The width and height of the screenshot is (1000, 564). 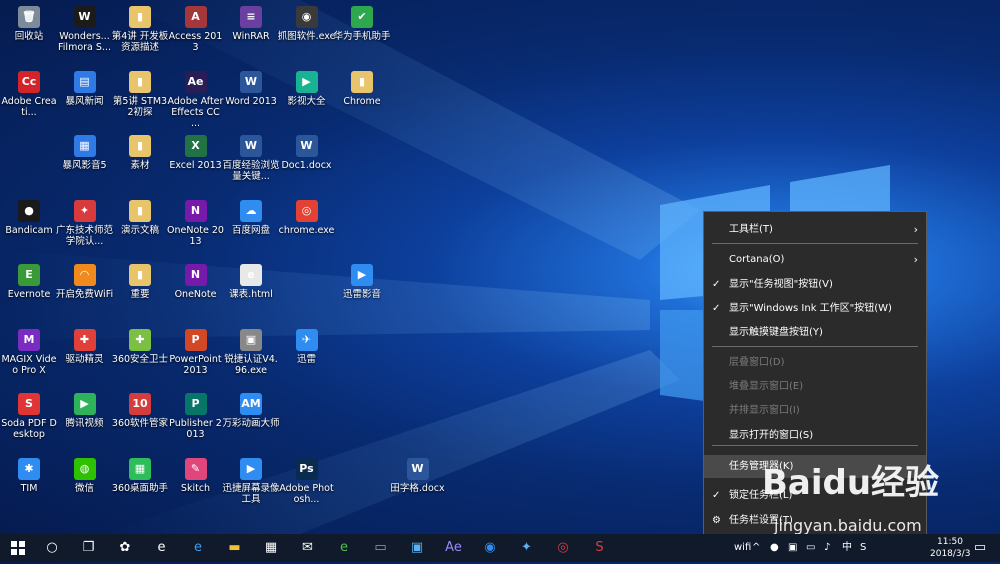 I want to click on menu-item: 工具栏(T) ›, so click(x=815, y=229).